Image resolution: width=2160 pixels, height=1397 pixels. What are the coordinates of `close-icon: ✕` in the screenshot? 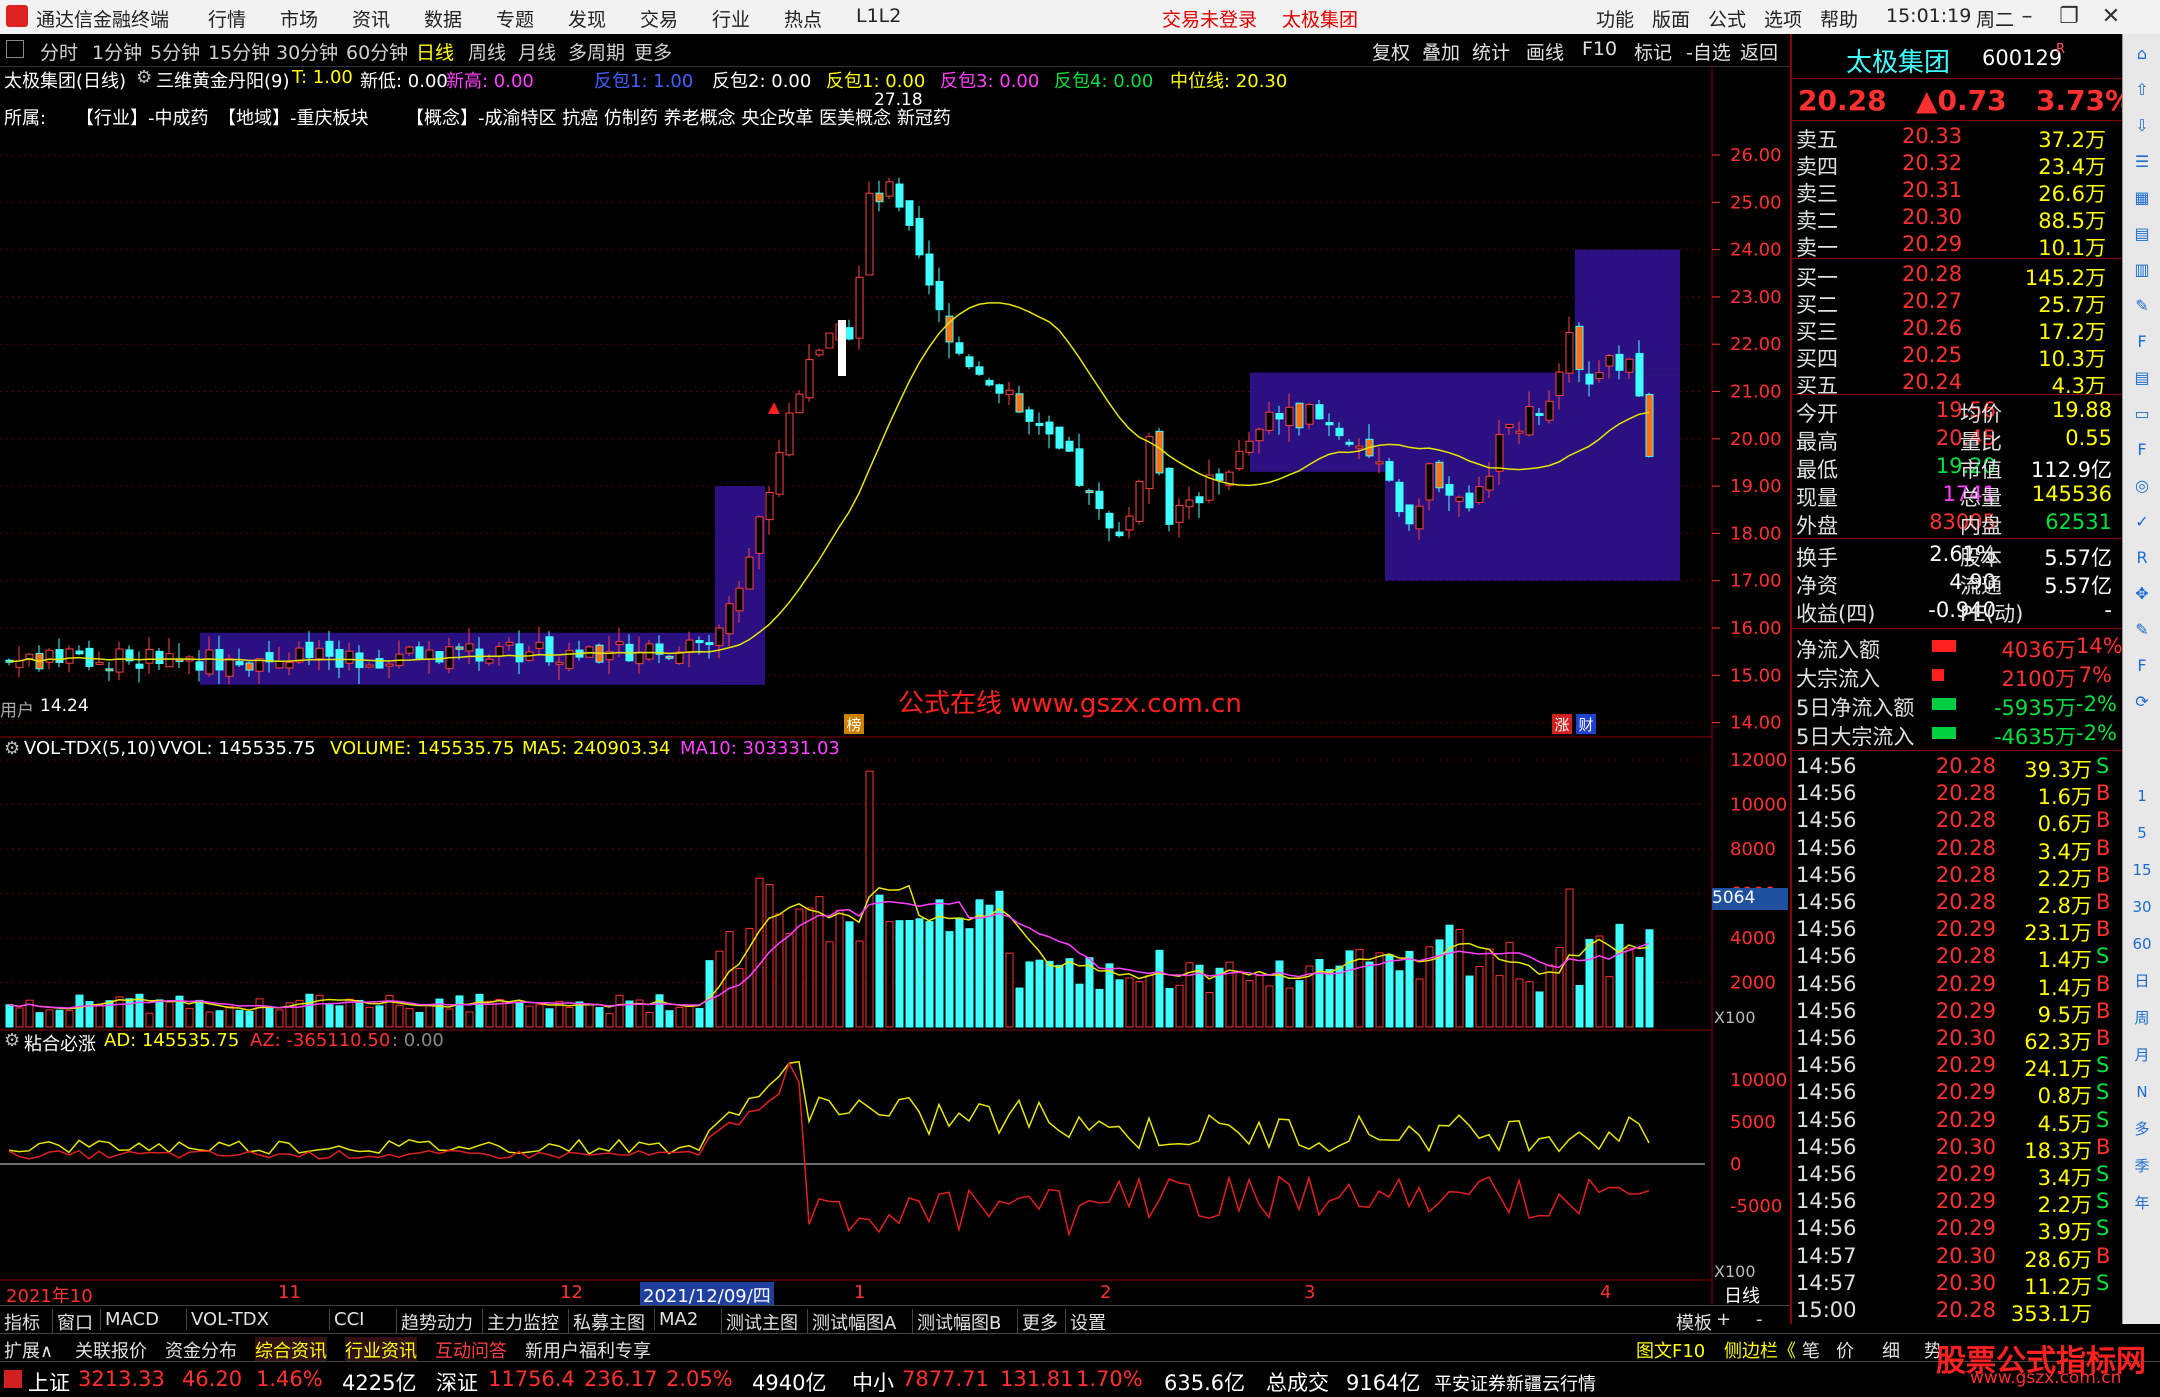 It's located at (2111, 17).